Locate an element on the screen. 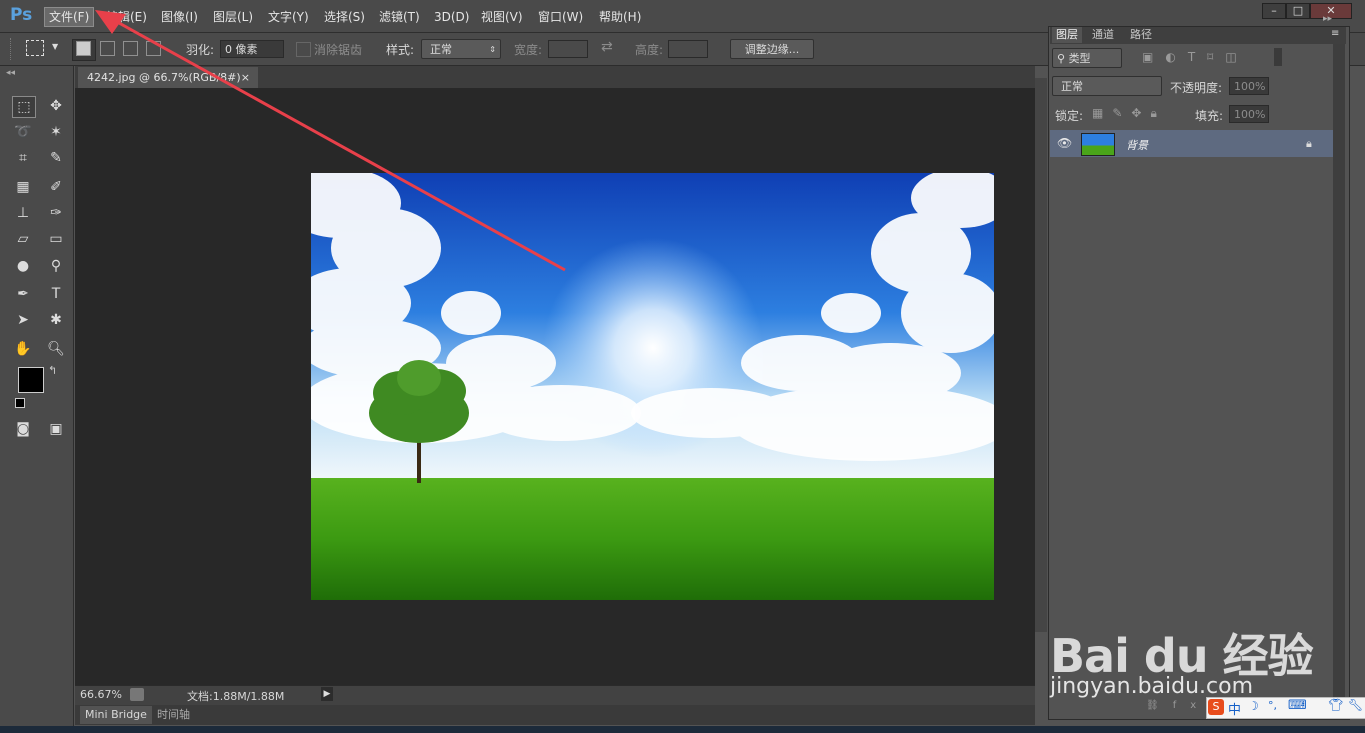 Image resolution: width=1365 pixels, height=733 pixels. filter-icons: ▣◐T⌑◫ is located at coordinates (1195, 57).